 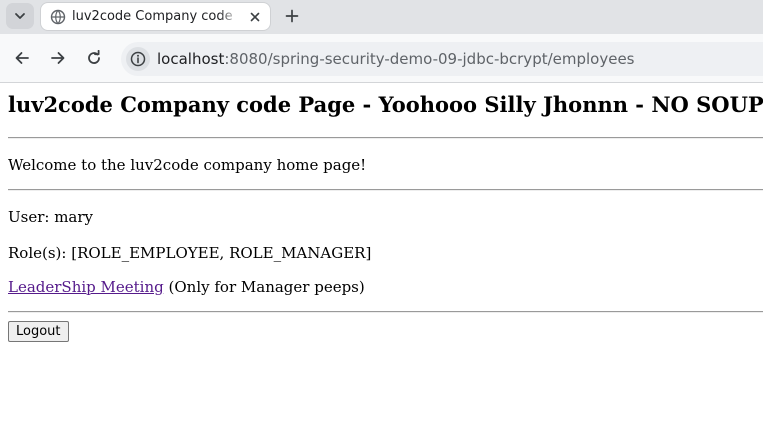 I want to click on logout-button: Logout, so click(x=38, y=331).